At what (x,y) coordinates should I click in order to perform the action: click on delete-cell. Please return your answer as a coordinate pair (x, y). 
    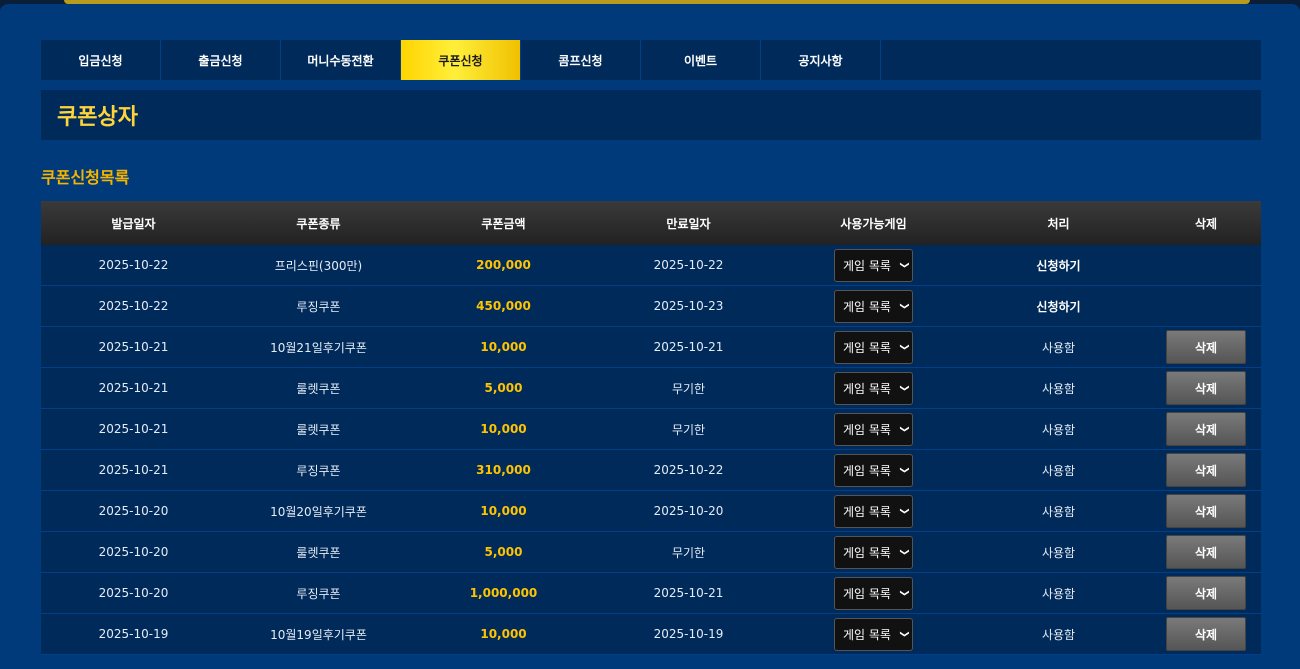
    Looking at the image, I should click on (1206, 265).